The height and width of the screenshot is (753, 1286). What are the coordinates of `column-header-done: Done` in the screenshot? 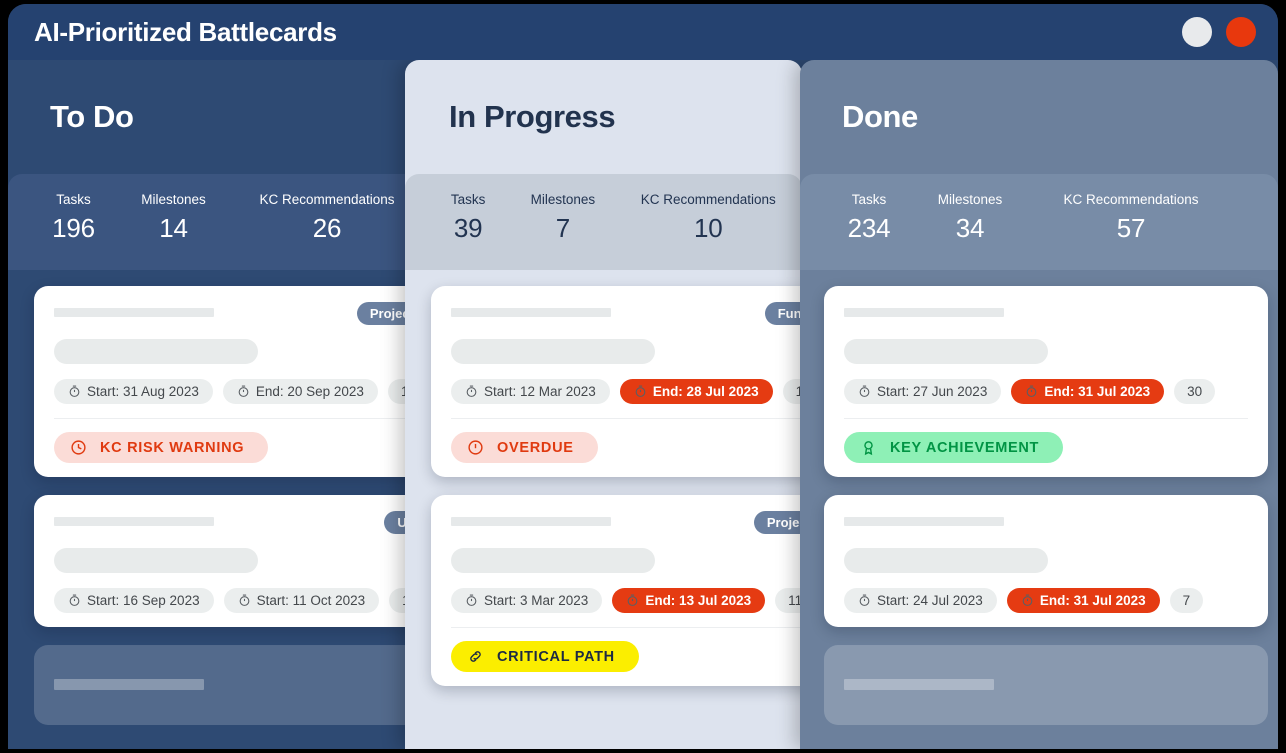 It's located at (1039, 117).